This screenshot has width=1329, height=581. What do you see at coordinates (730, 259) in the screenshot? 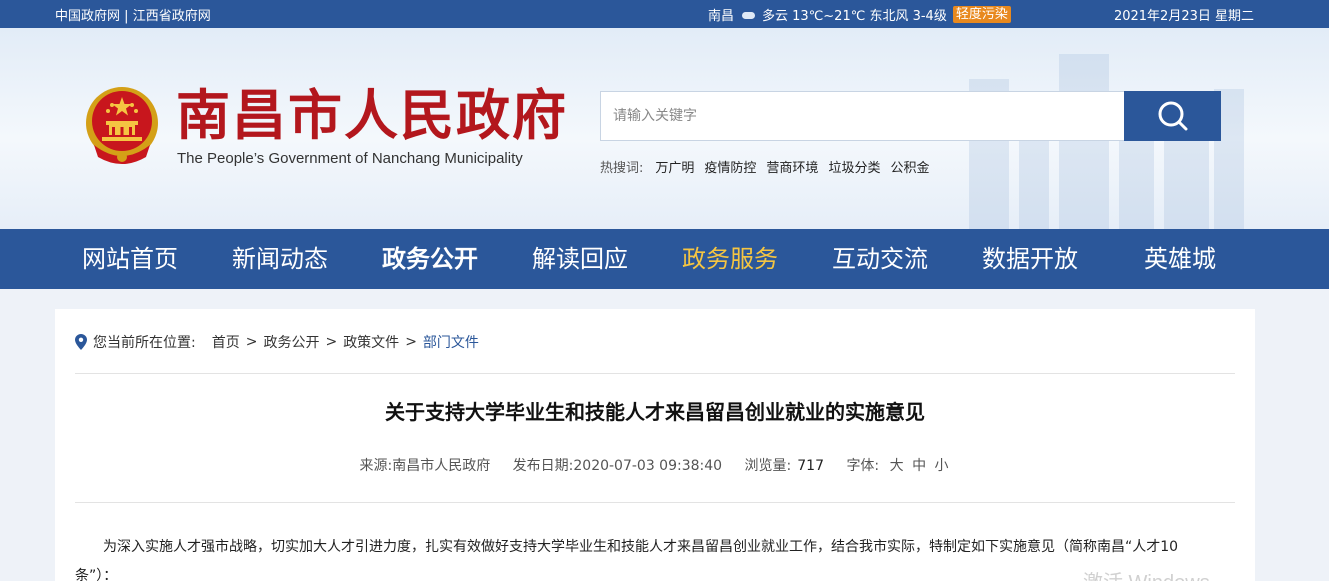
I see `nav-item-gov-services: 政务服务` at bounding box center [730, 259].